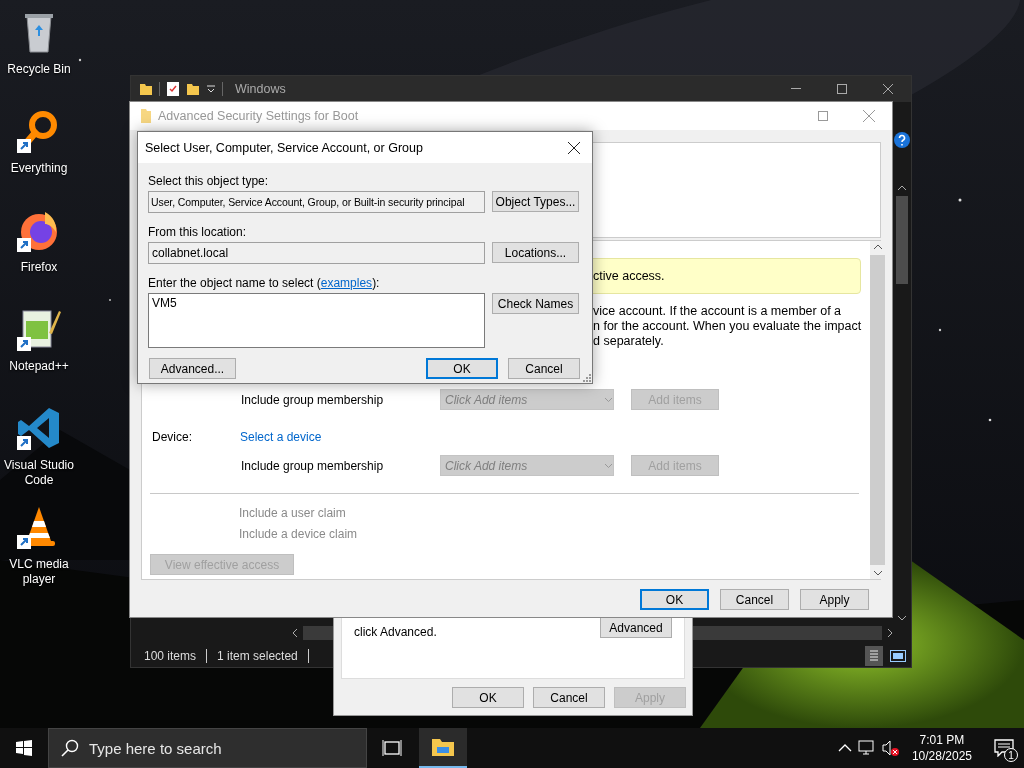  What do you see at coordinates (901, 140) in the screenshot?
I see `help-icon` at bounding box center [901, 140].